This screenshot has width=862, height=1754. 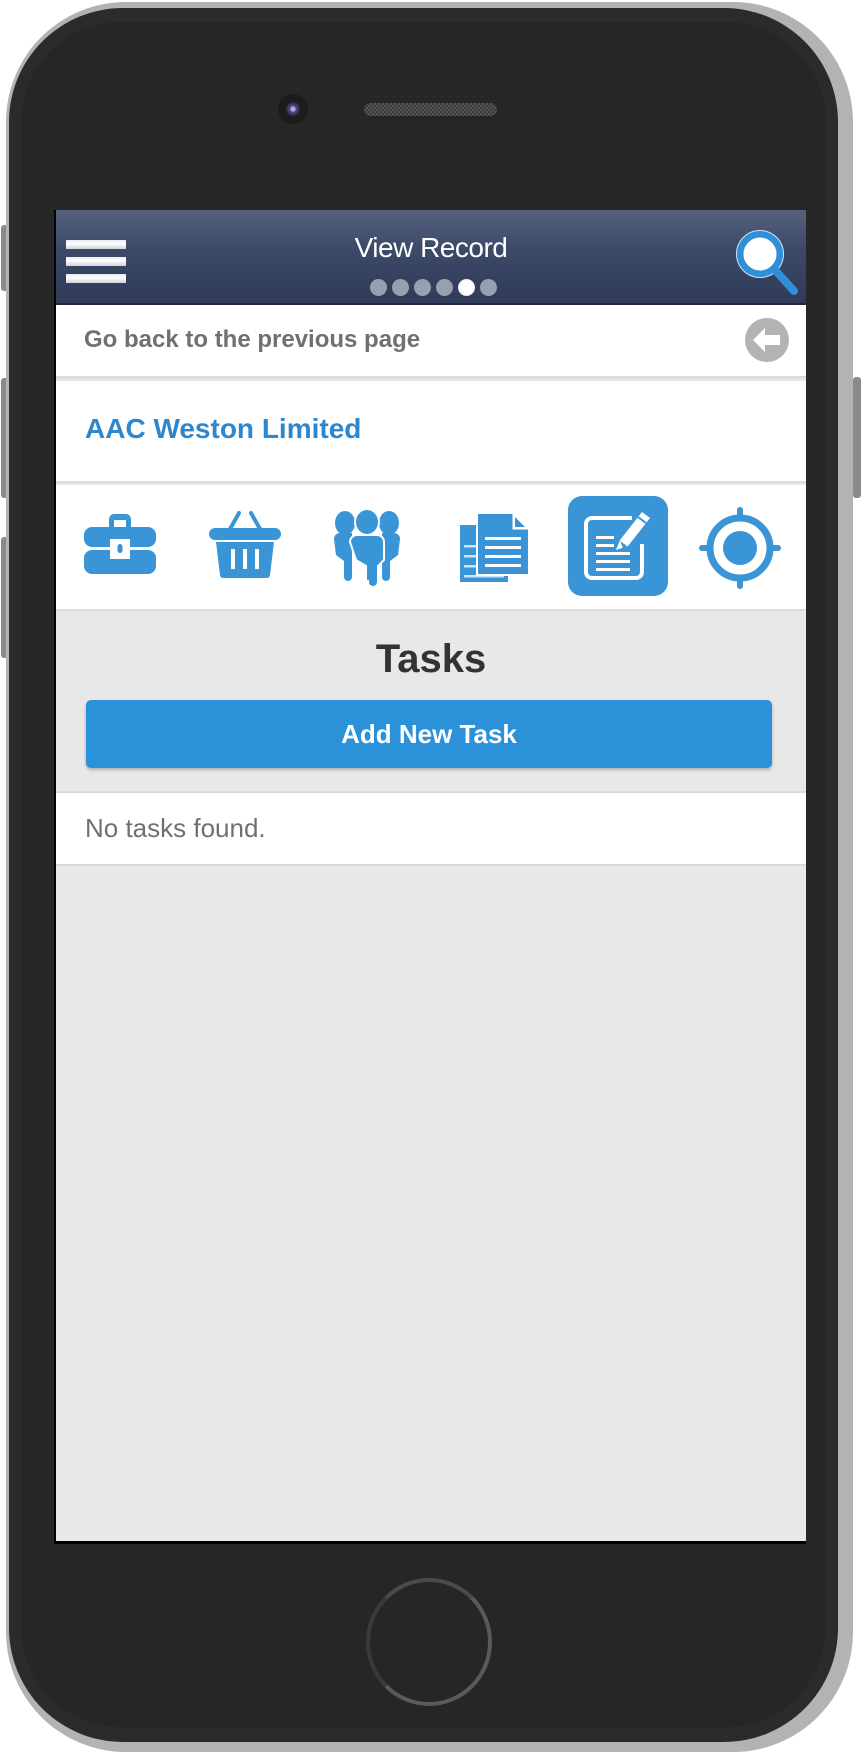 I want to click on page-dot-active, so click(x=466, y=287).